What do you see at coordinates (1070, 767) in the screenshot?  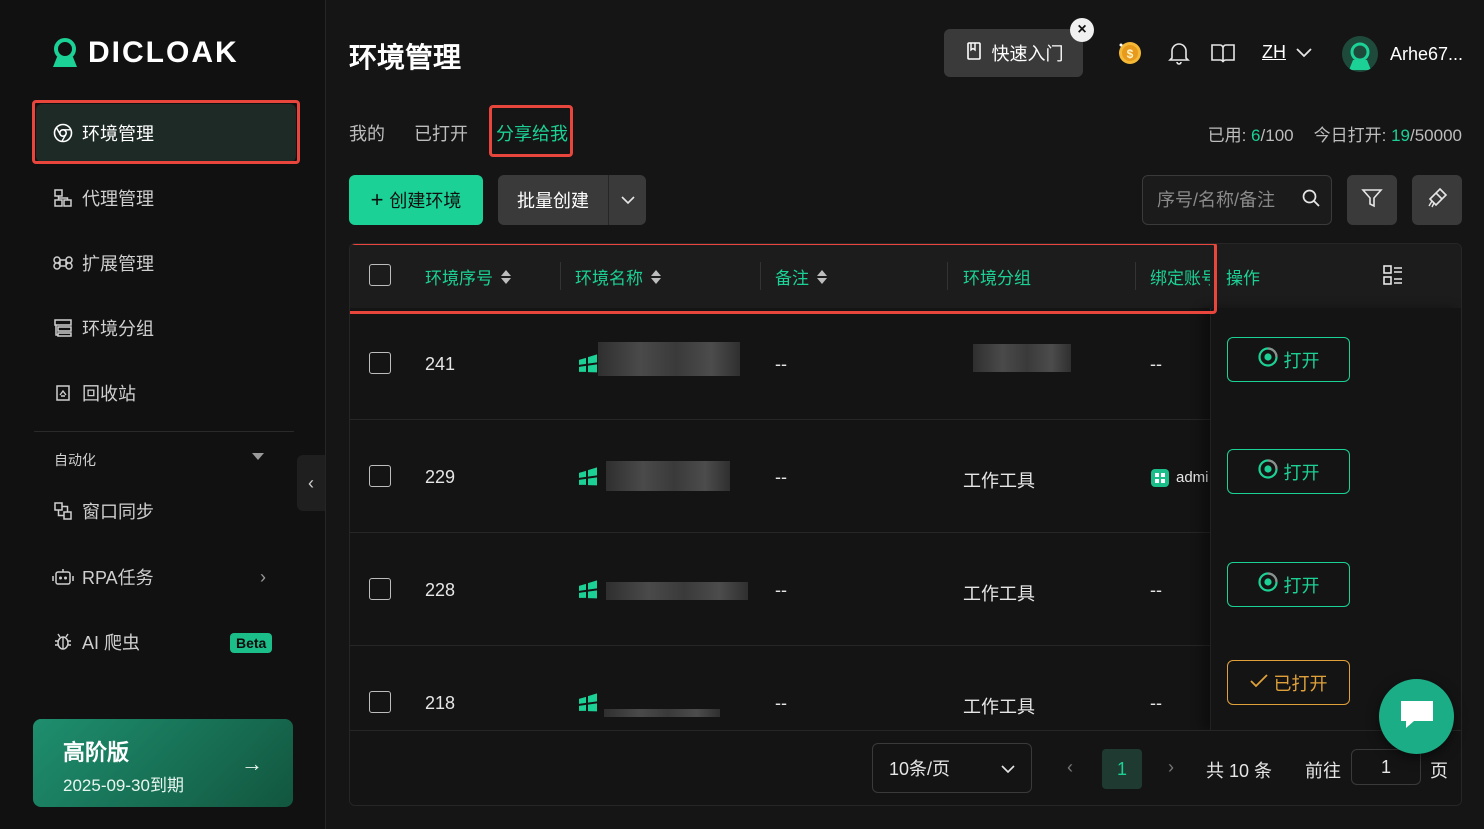 I see `prev-page-icon: ‹` at bounding box center [1070, 767].